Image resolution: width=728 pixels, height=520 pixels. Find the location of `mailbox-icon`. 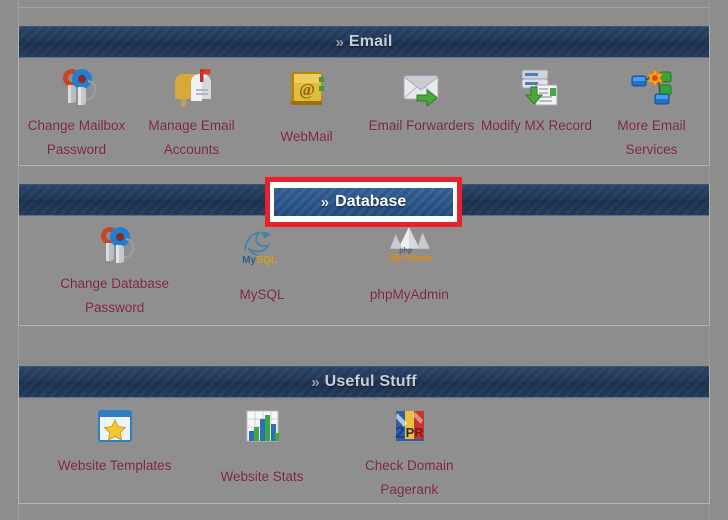

mailbox-icon is located at coordinates (192, 88).